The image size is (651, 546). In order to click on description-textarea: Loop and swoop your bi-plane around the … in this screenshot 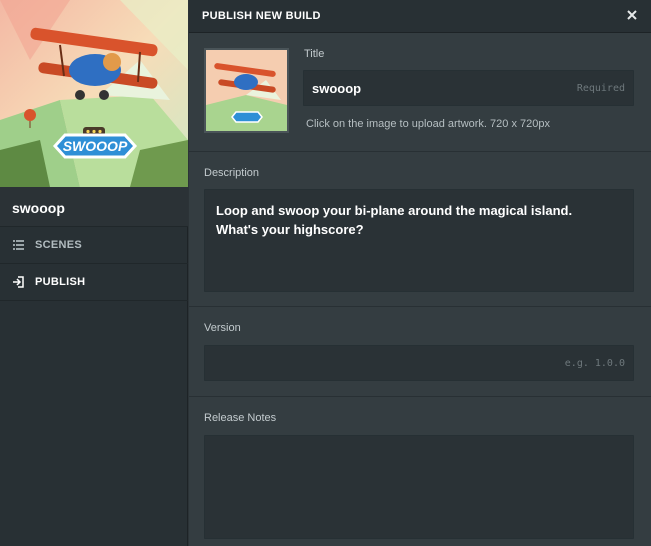, I will do `click(419, 240)`.